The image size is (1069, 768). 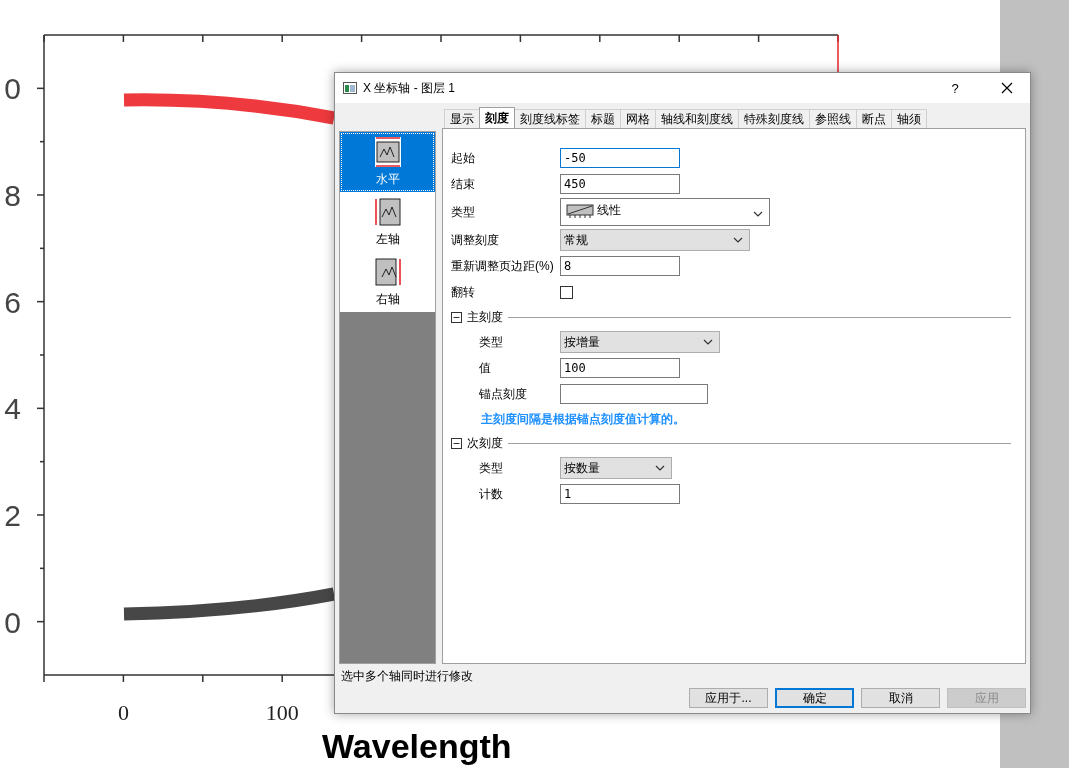 I want to click on x-tick-label: 100, so click(x=282, y=712).